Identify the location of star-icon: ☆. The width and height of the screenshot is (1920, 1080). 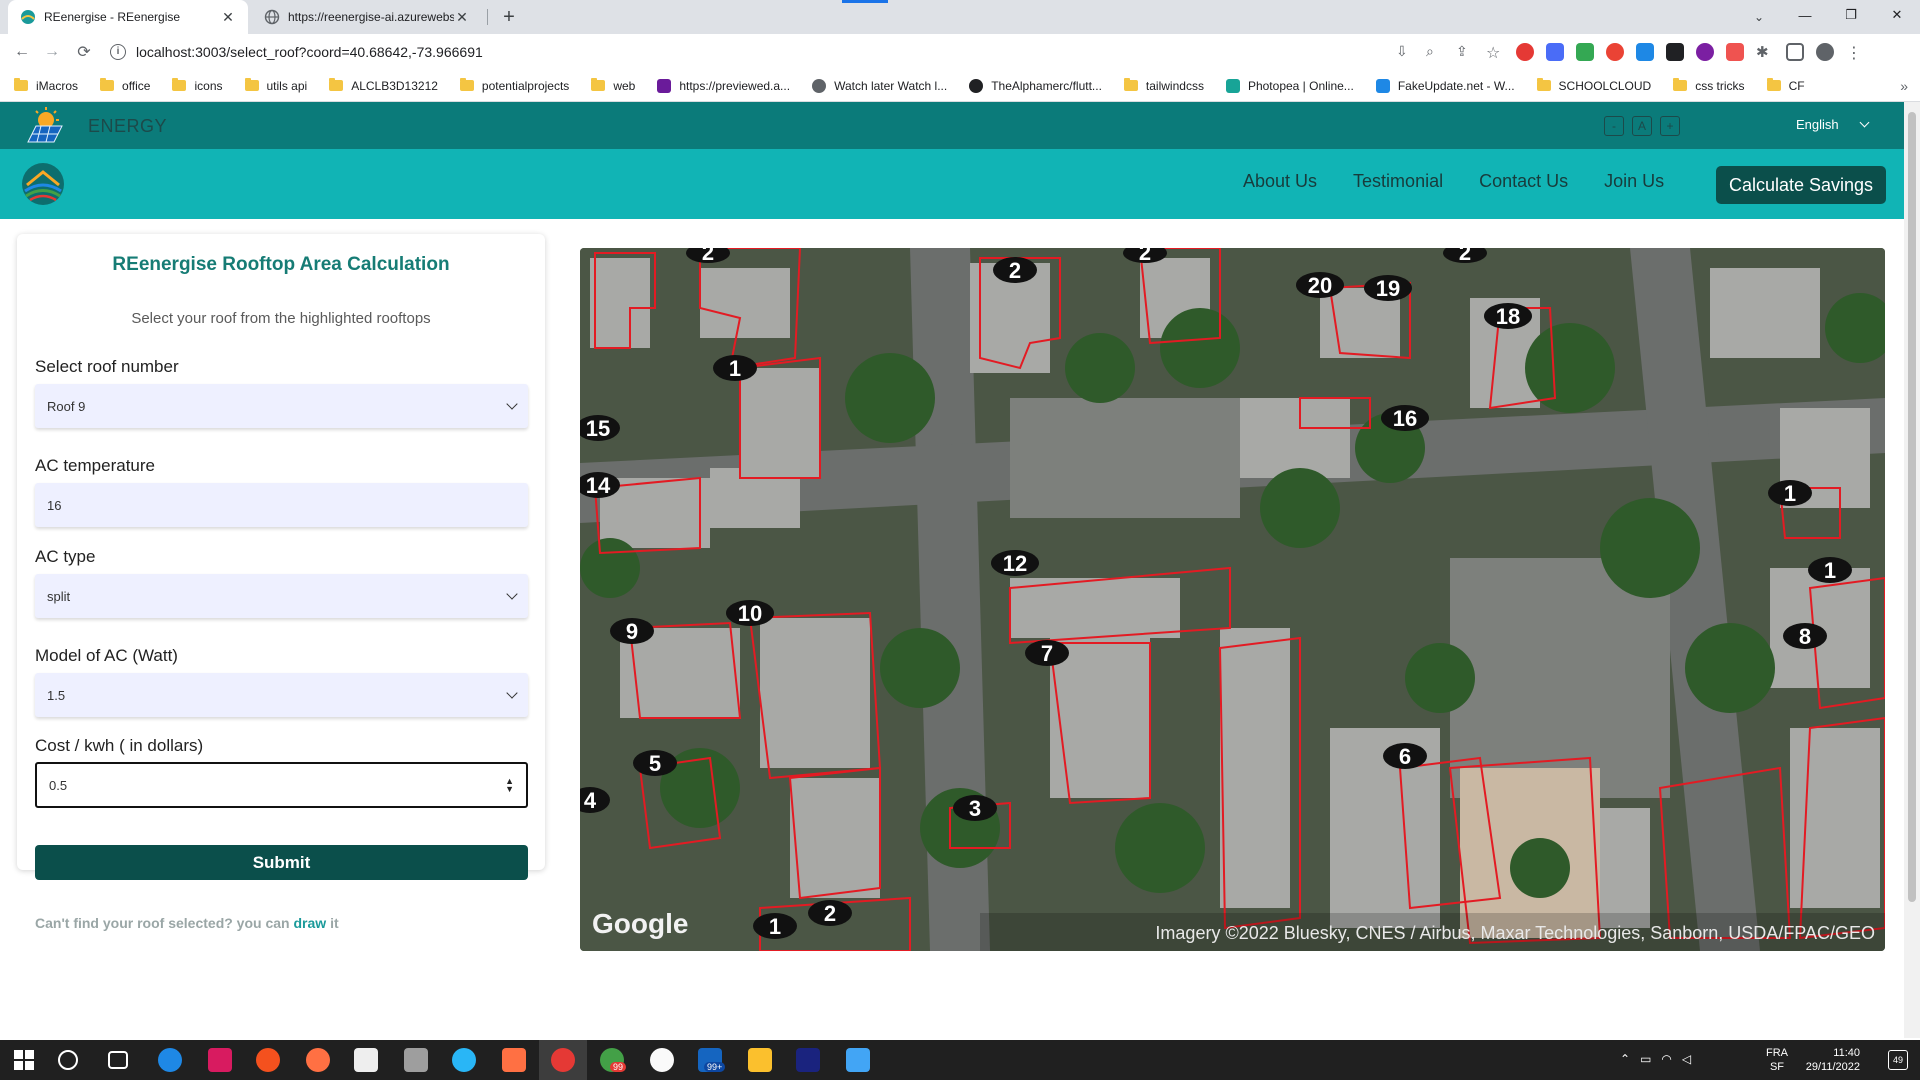
(1495, 52).